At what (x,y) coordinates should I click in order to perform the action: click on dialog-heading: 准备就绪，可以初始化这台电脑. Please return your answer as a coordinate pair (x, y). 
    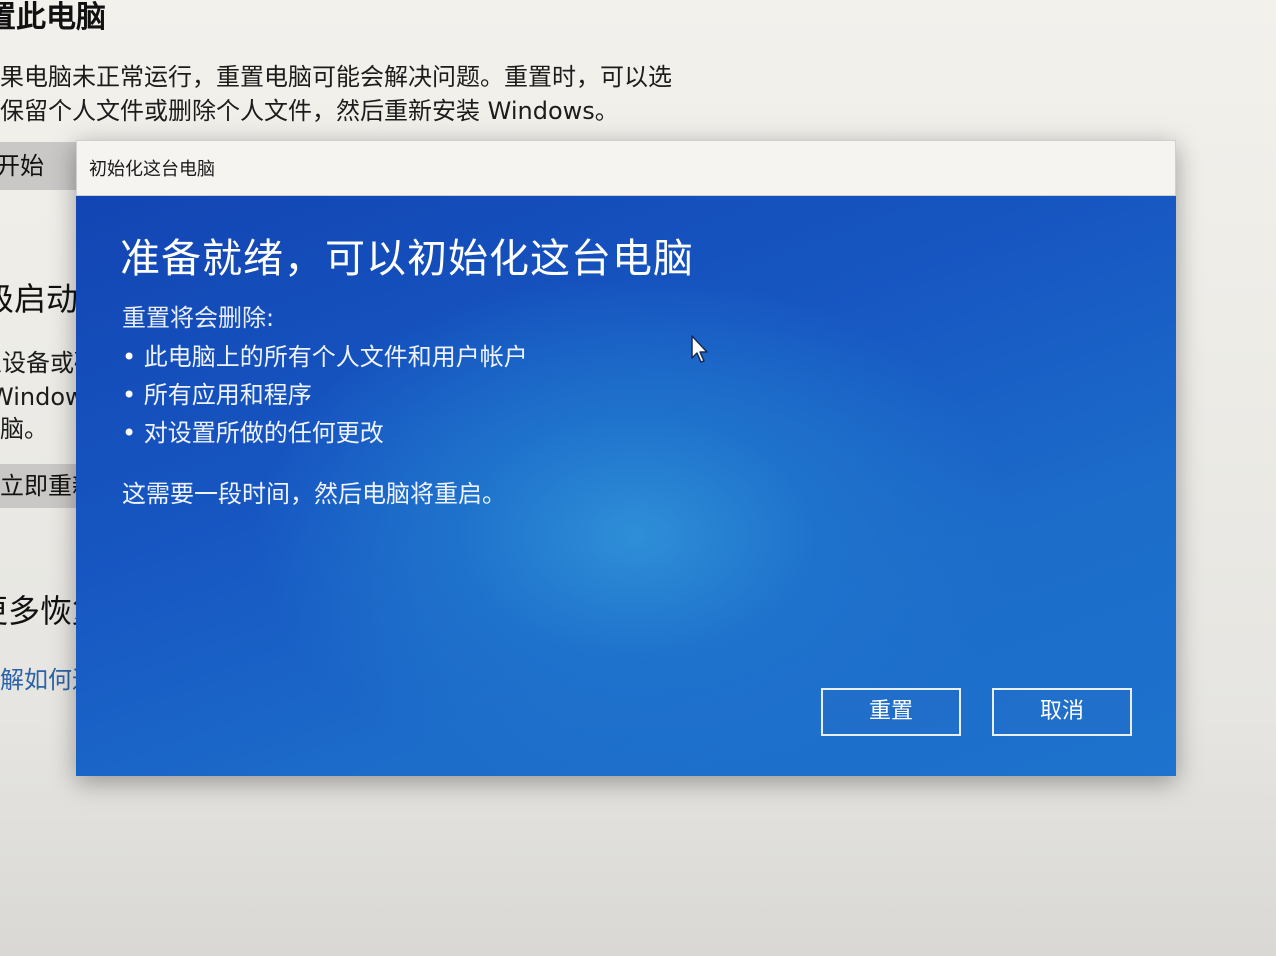
    Looking at the image, I should click on (407, 259).